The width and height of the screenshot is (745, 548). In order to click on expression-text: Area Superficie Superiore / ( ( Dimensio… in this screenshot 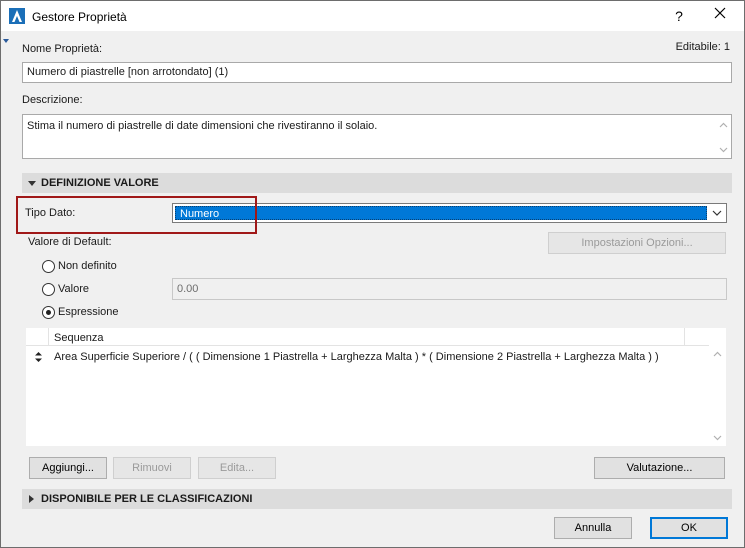, I will do `click(356, 357)`.